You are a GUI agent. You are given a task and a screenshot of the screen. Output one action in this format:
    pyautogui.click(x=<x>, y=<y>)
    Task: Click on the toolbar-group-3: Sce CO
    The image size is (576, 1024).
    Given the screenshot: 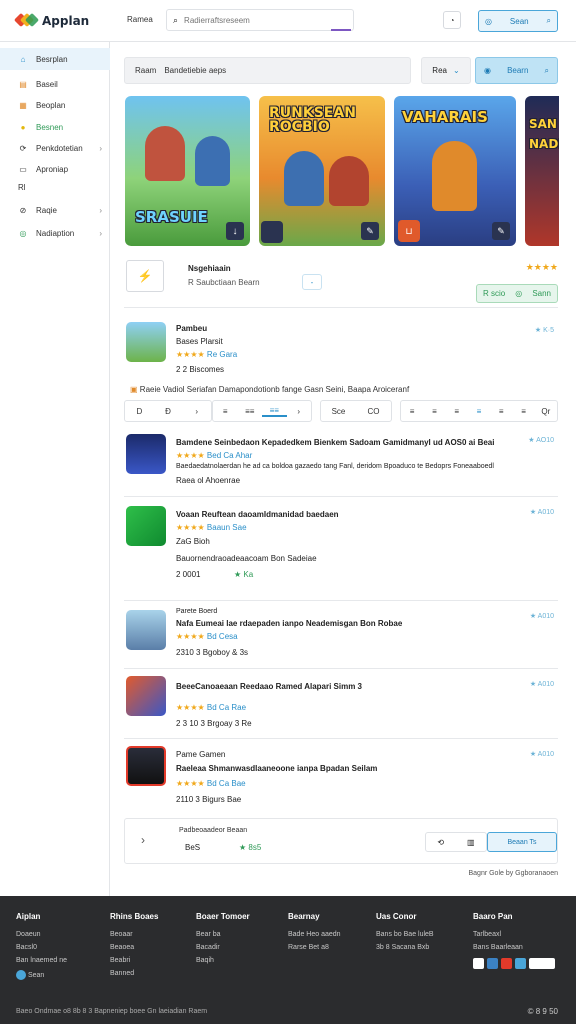 What is the action you would take?
    pyautogui.click(x=356, y=411)
    